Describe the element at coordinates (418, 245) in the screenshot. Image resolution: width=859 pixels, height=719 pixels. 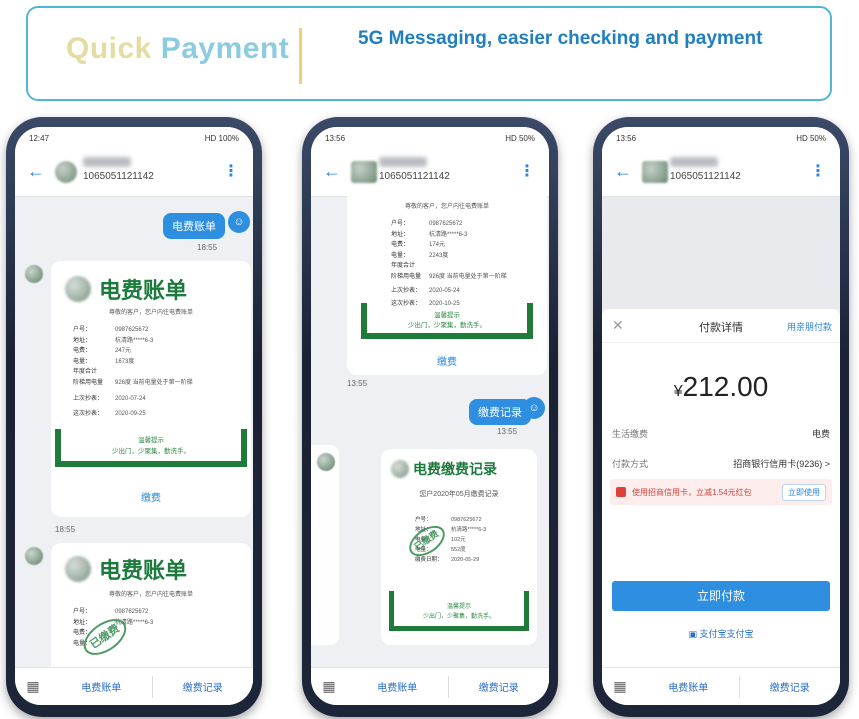
I see `detail-row: 电费： 174元` at that location.